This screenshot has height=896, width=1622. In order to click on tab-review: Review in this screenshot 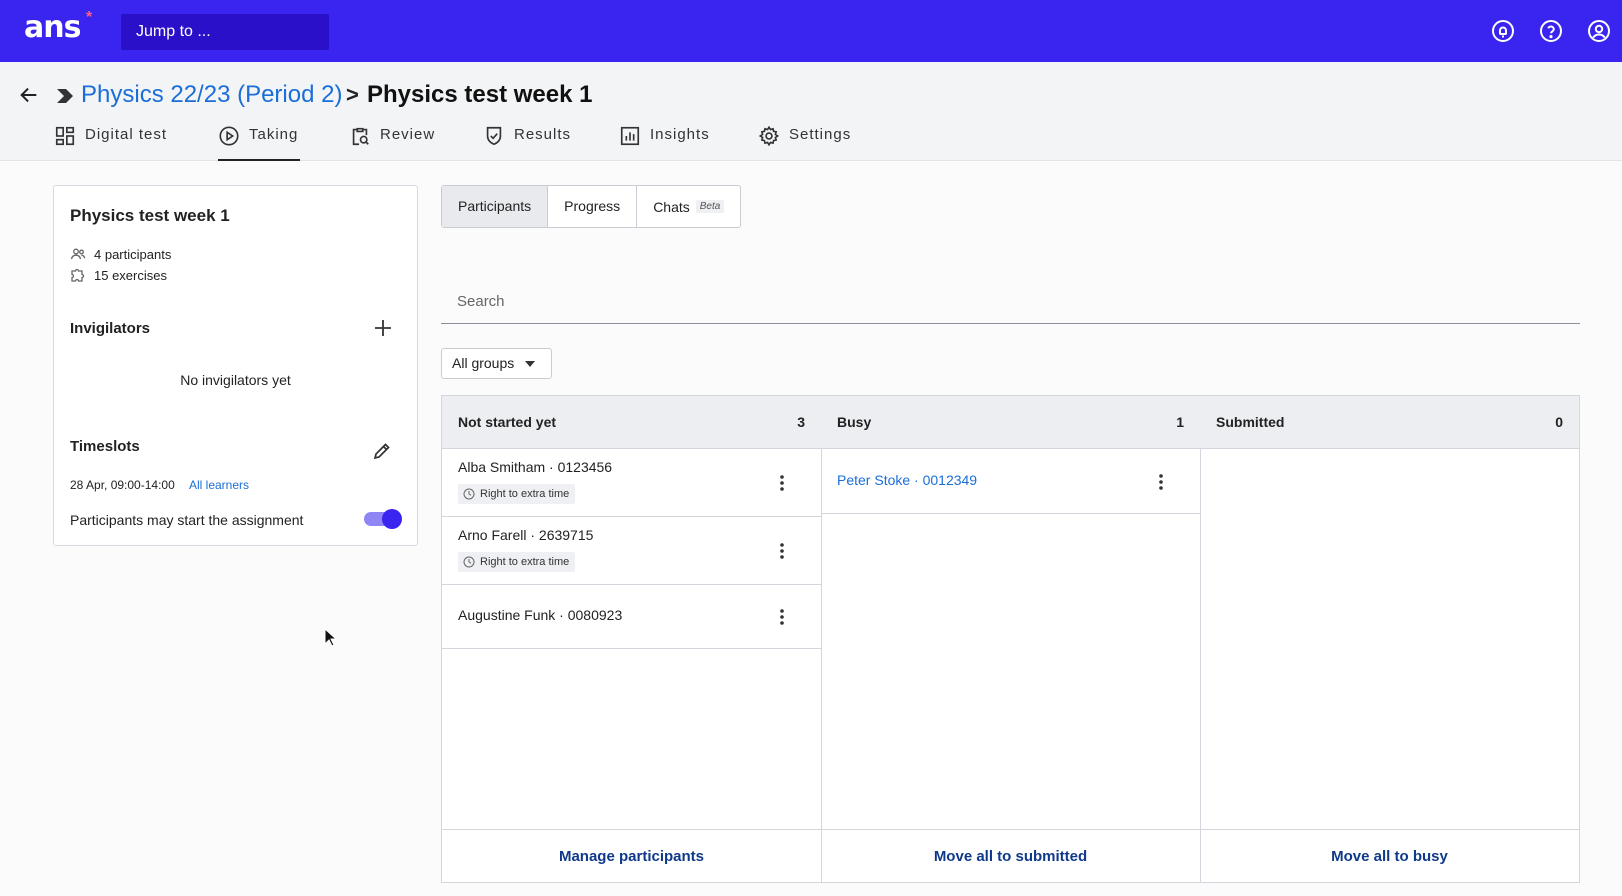, I will do `click(392, 141)`.